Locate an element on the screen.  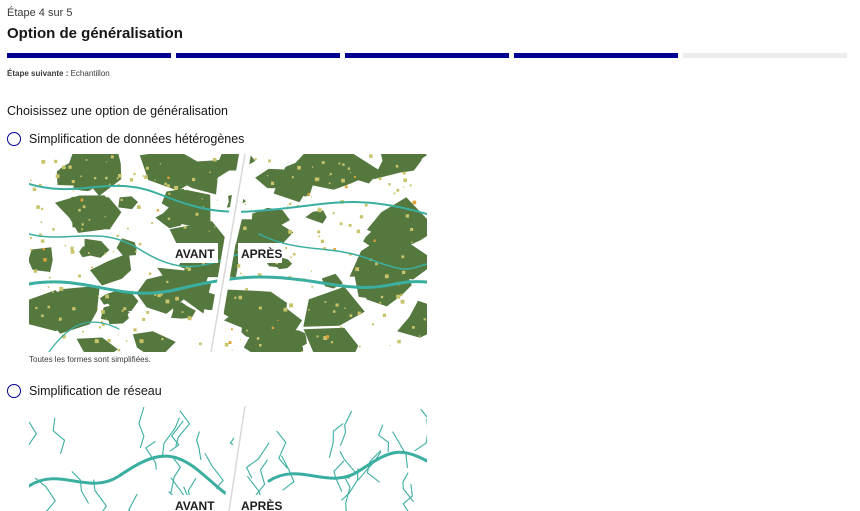
options-legend: Choisissez une option de généralisation is located at coordinates (117, 111).